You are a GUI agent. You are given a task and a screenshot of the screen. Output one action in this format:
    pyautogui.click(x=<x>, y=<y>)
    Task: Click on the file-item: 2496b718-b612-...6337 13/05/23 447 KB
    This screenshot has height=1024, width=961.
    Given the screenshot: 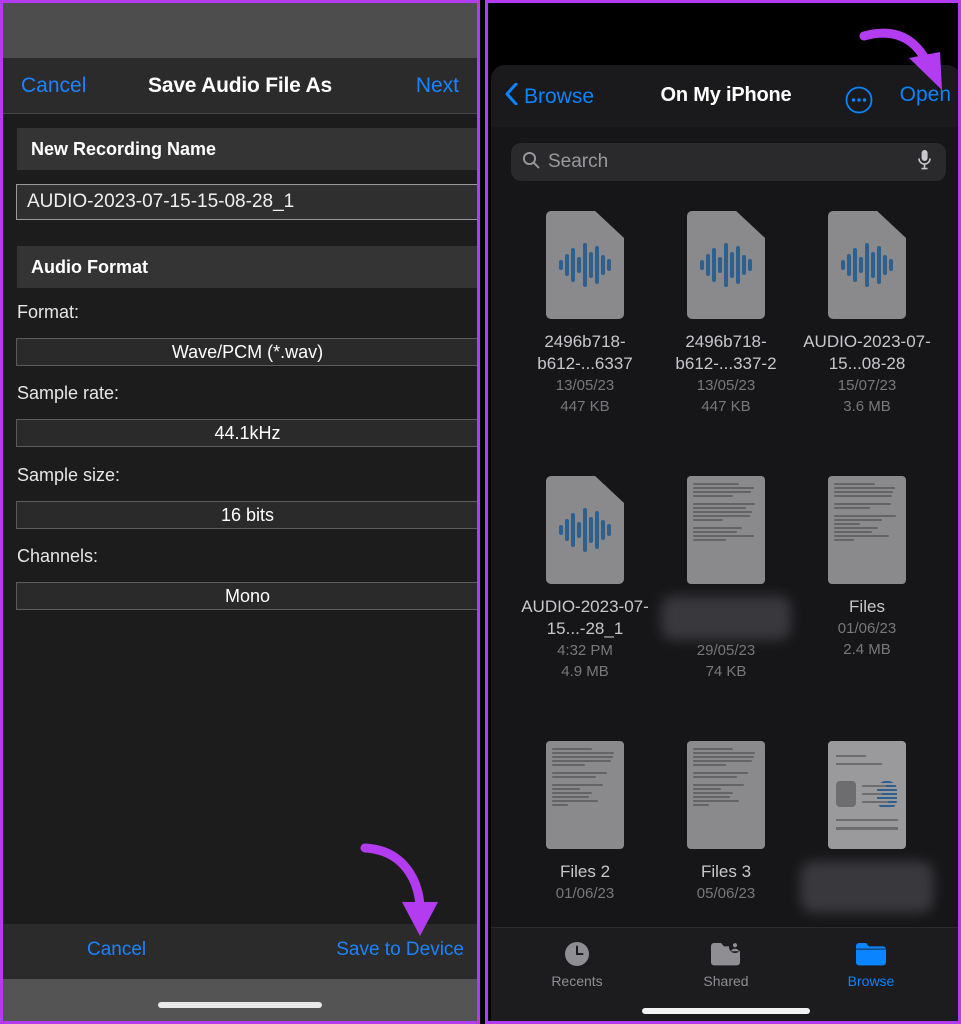 What is the action you would take?
    pyautogui.click(x=585, y=311)
    